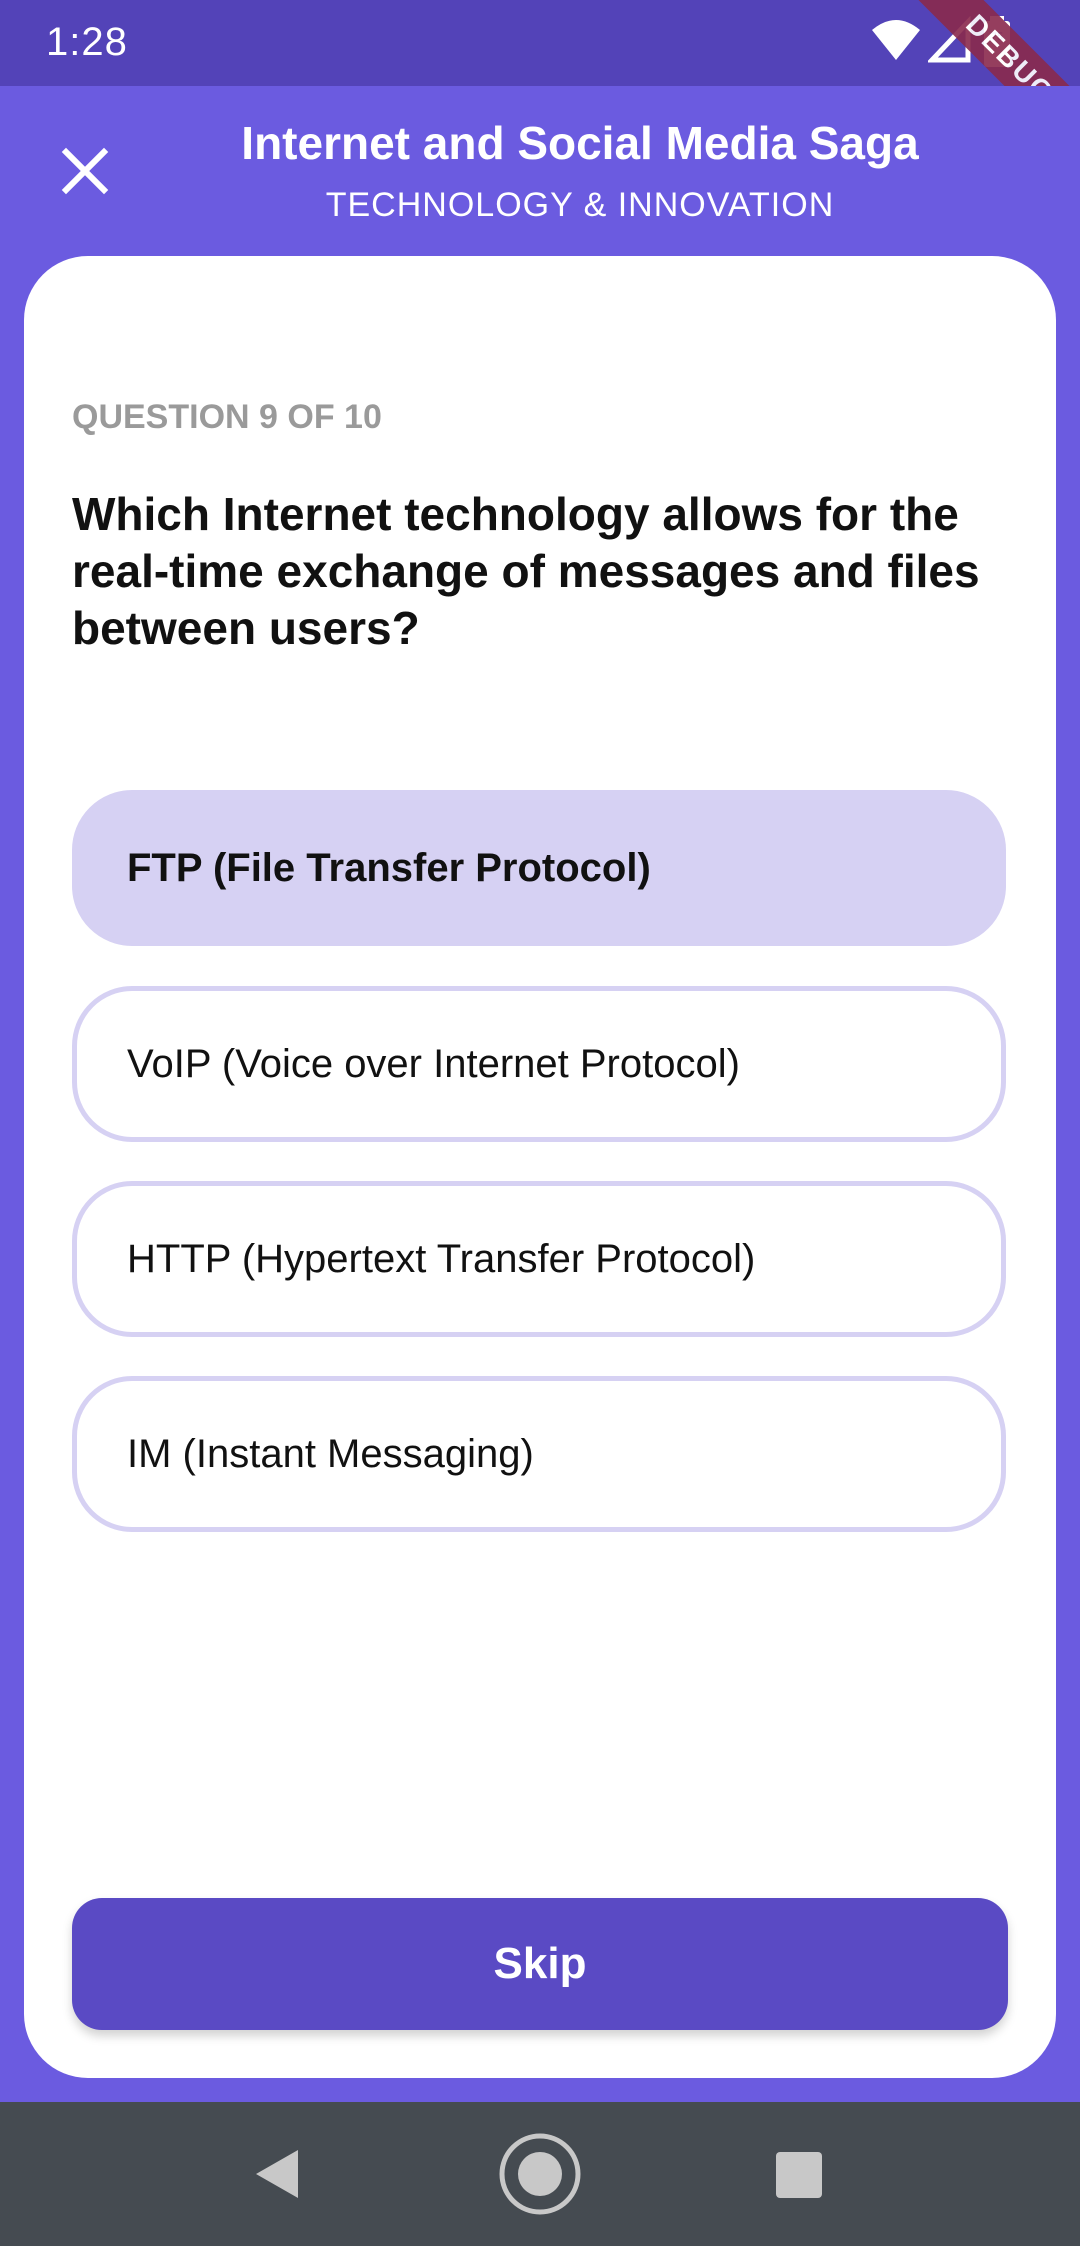  I want to click on answer-option-label: FTP (File Transfer Protocol), so click(389, 868).